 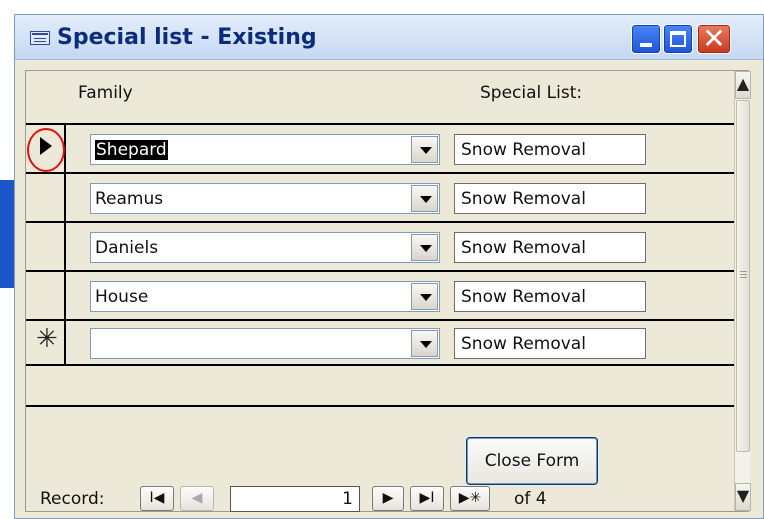 I want to click on table-row: Shepard Snow Removal, so click(x=380, y=149).